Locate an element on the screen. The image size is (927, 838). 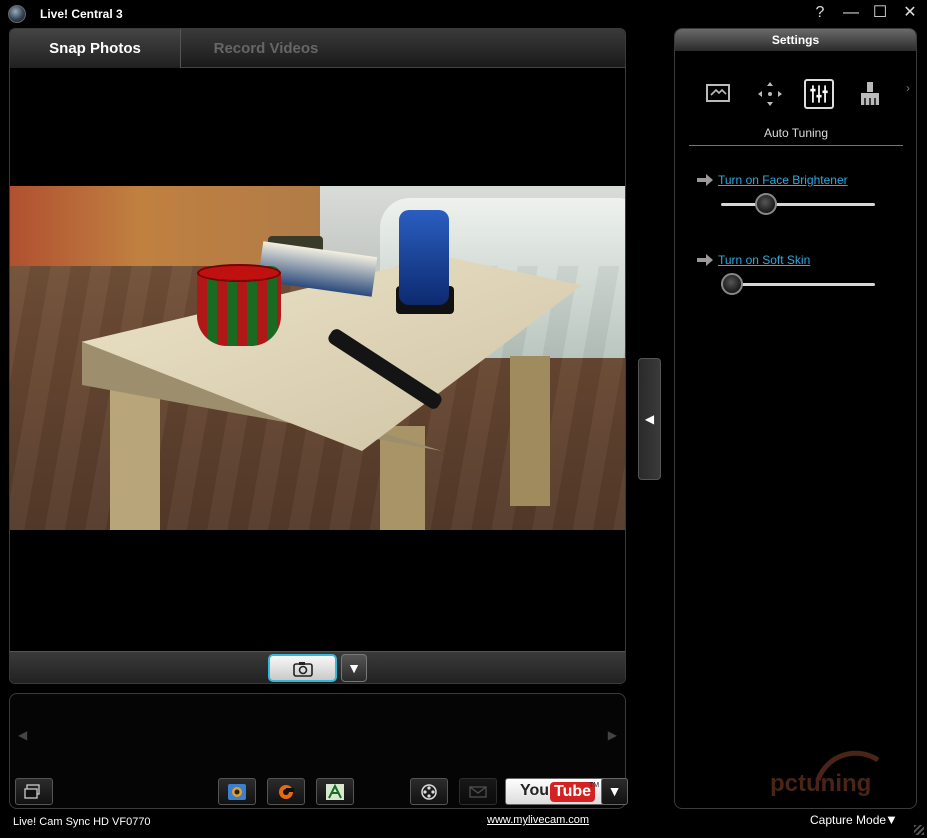
mail-icon is located at coordinates (478, 792).